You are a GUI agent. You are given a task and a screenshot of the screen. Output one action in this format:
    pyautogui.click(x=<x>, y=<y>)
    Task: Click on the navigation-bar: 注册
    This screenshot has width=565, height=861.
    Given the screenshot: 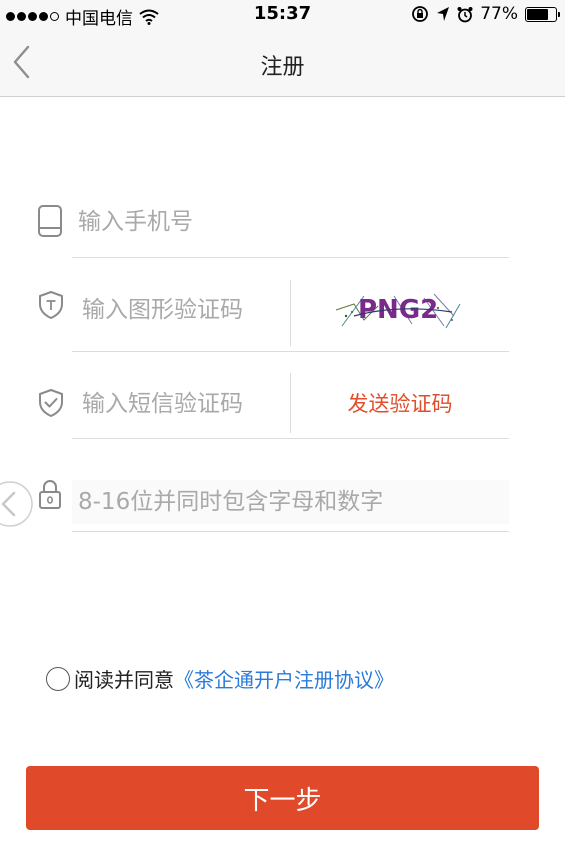 What is the action you would take?
    pyautogui.click(x=282, y=63)
    